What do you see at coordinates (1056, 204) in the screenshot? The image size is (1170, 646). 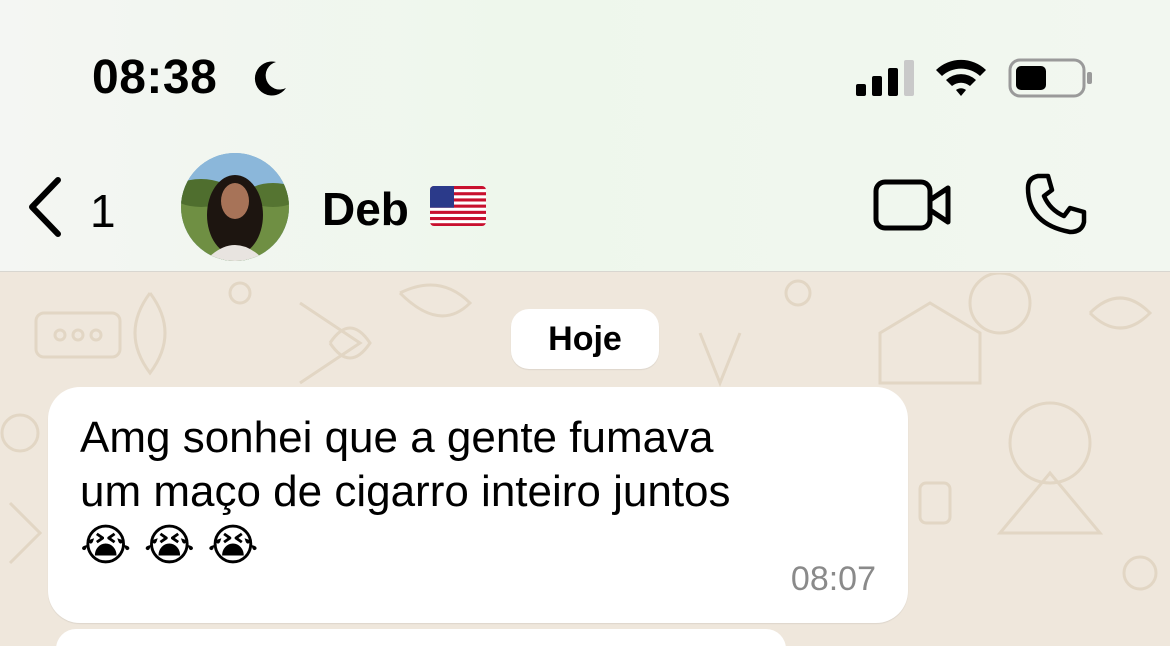 I see `phone-call-icon` at bounding box center [1056, 204].